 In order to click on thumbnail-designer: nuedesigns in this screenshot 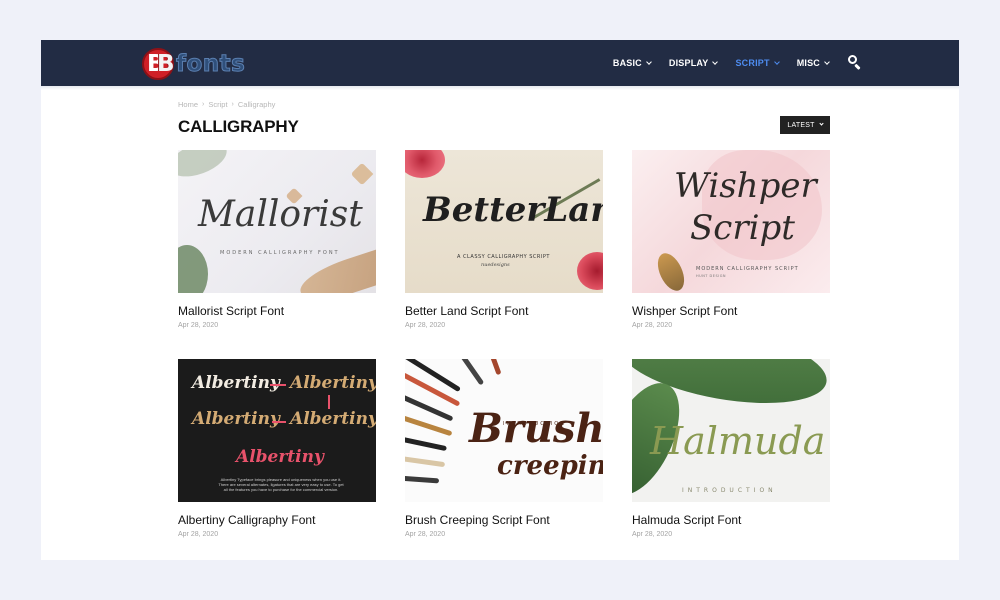, I will do `click(495, 265)`.